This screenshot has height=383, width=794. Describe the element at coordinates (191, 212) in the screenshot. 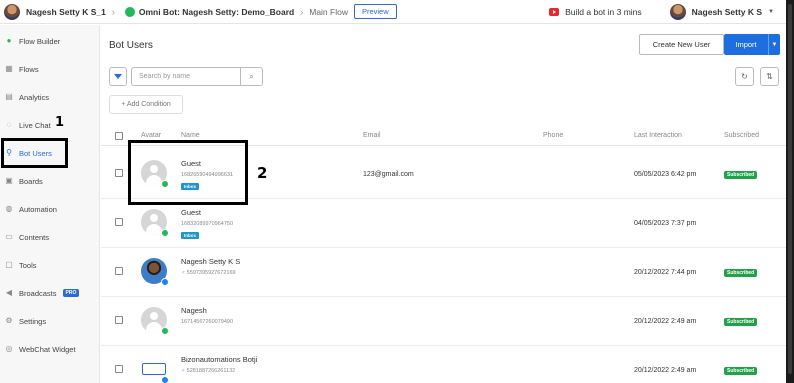

I see `user-name: Guest` at that location.